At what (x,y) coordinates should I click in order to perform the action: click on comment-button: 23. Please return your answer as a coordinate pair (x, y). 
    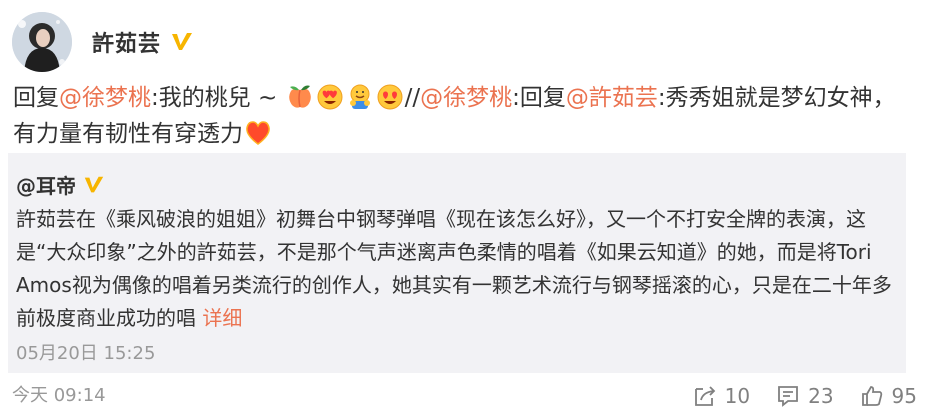
    Looking at the image, I should click on (805, 396).